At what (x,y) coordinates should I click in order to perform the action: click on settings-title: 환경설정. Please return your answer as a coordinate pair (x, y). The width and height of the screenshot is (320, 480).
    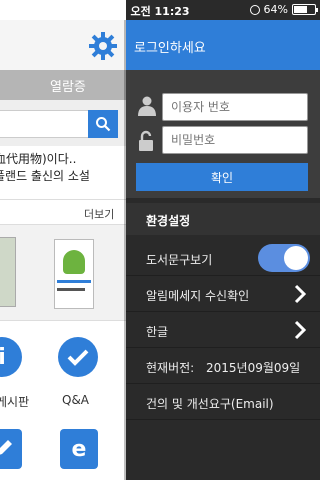
    Looking at the image, I should click on (168, 221).